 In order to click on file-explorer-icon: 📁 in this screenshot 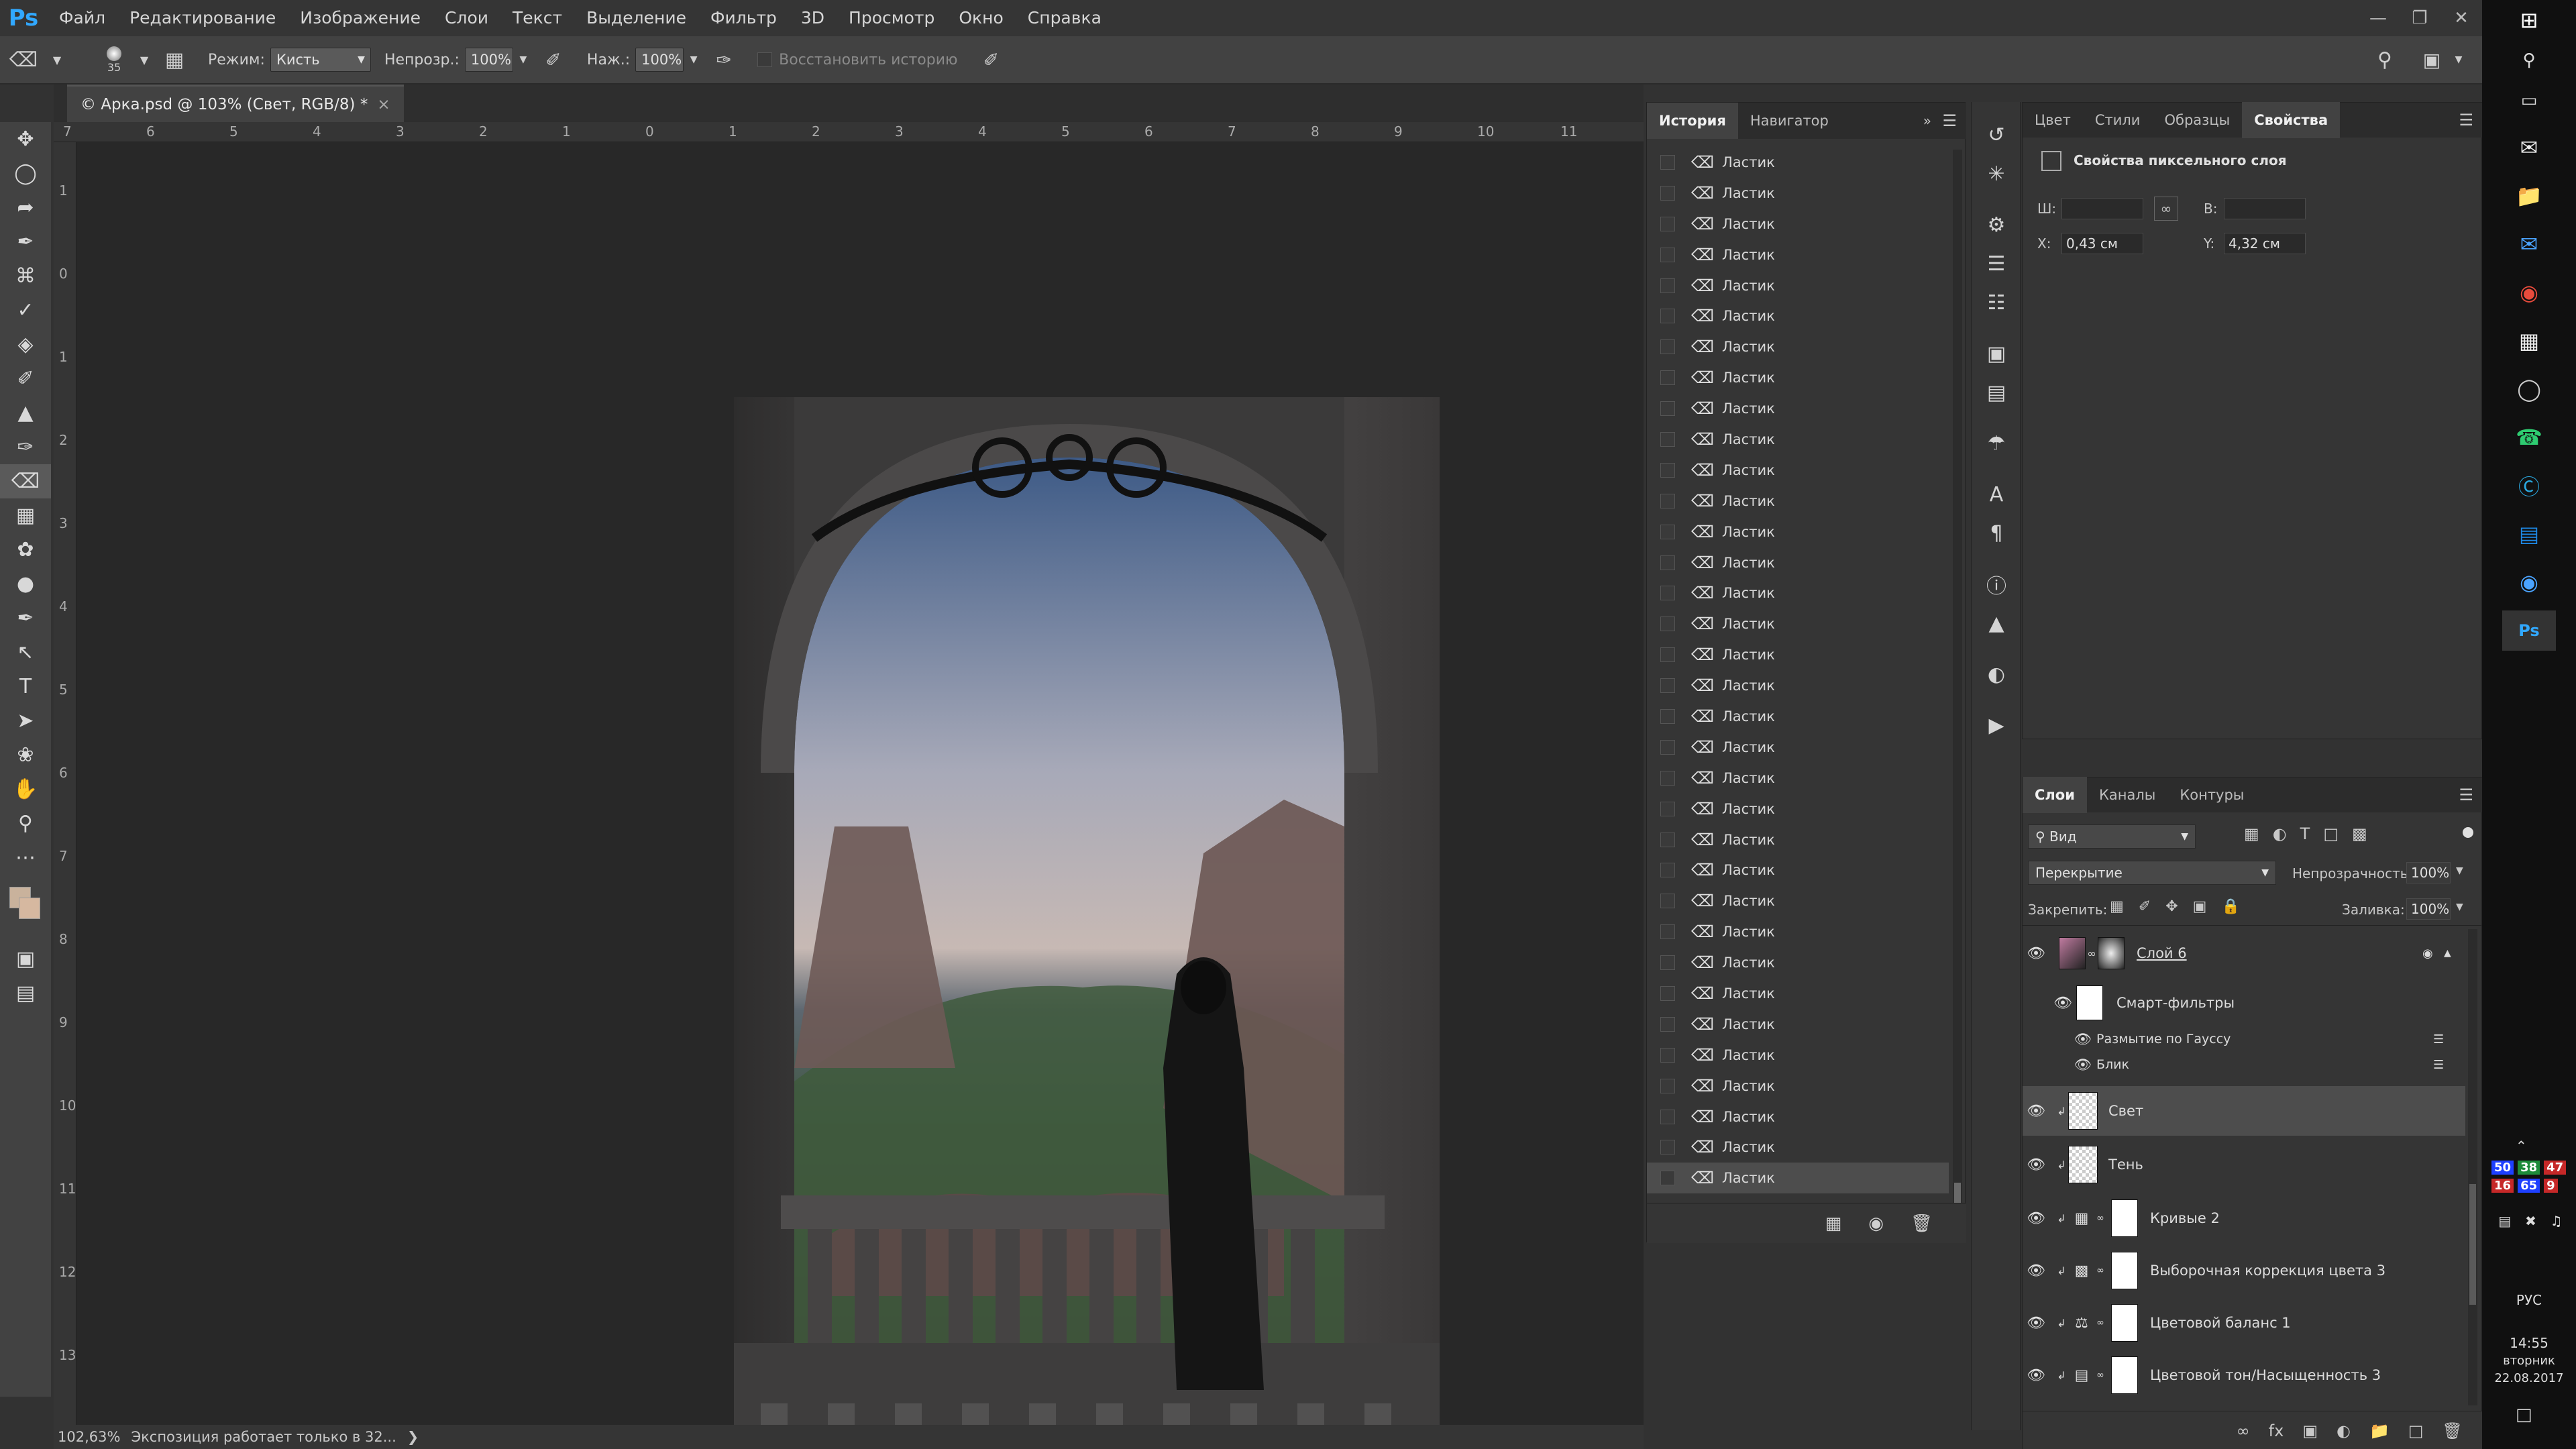, I will do `click(2529, 196)`.